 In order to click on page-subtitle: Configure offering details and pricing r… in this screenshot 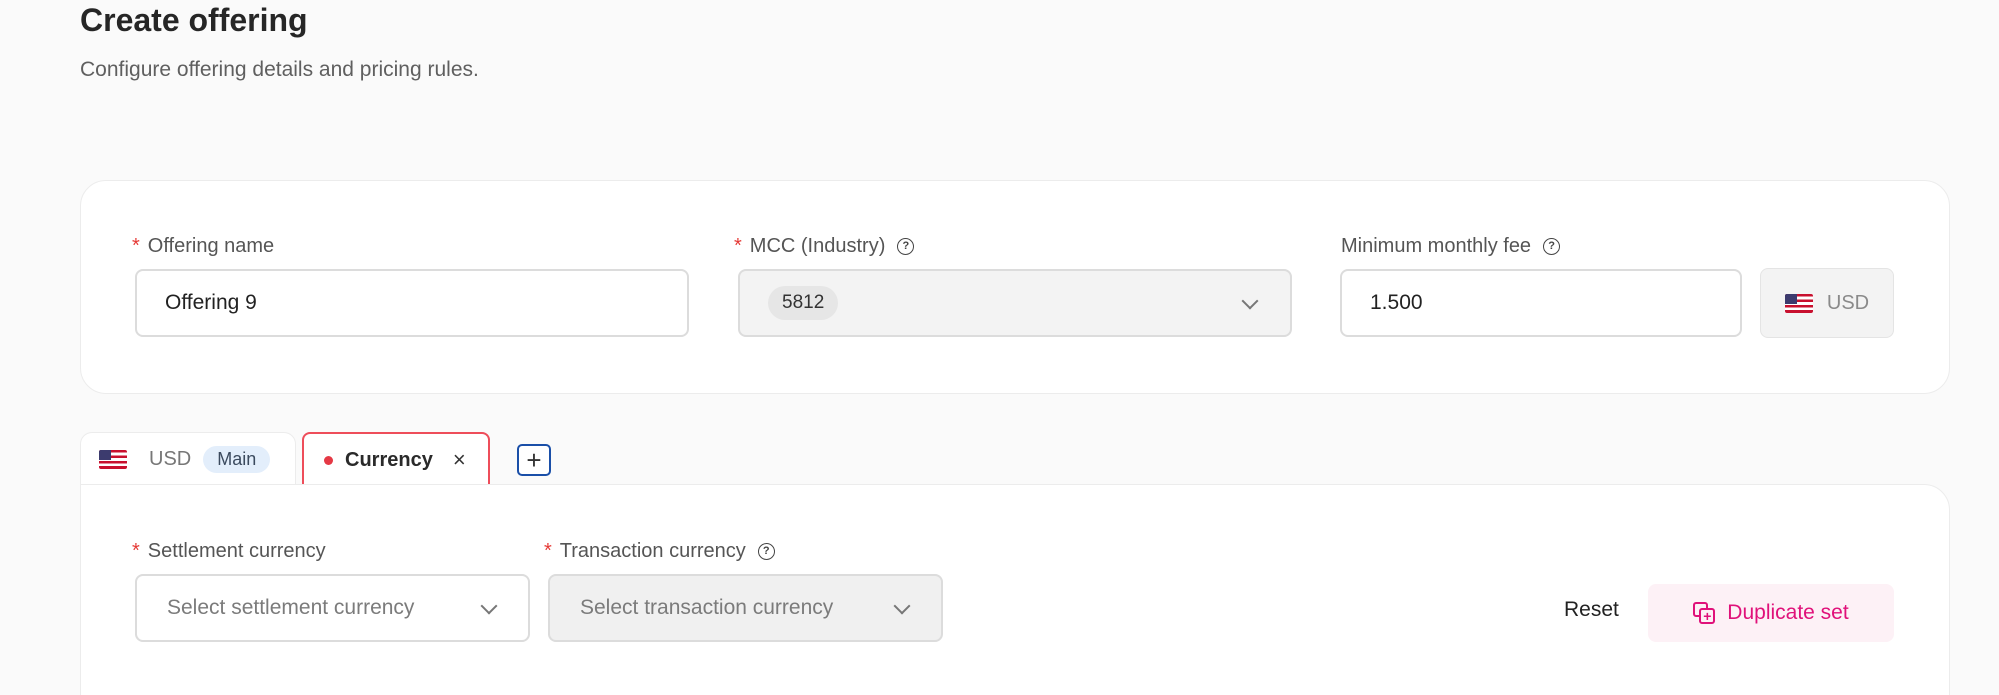, I will do `click(279, 69)`.